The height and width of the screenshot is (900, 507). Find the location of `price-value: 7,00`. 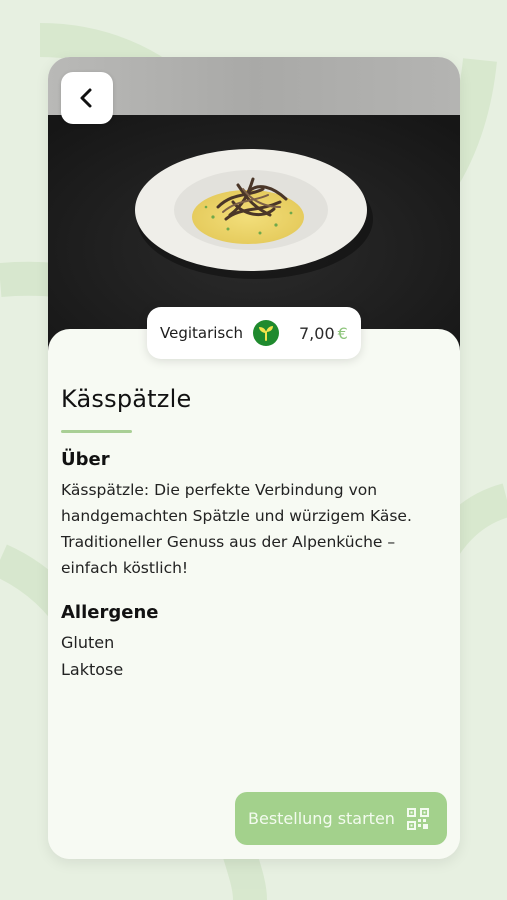

price-value: 7,00 is located at coordinates (317, 333).